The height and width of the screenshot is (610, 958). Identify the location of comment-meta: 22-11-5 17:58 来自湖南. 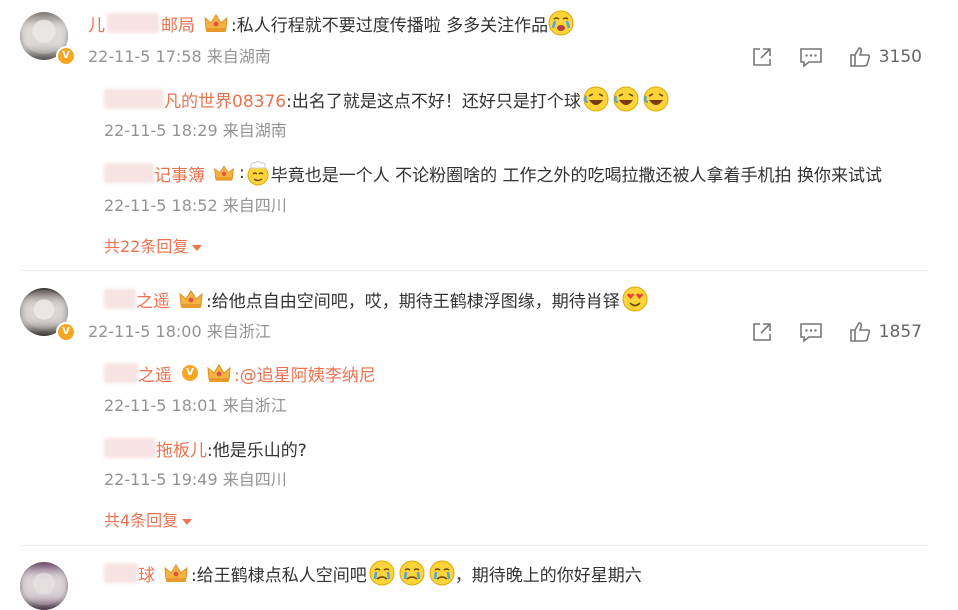
(179, 56).